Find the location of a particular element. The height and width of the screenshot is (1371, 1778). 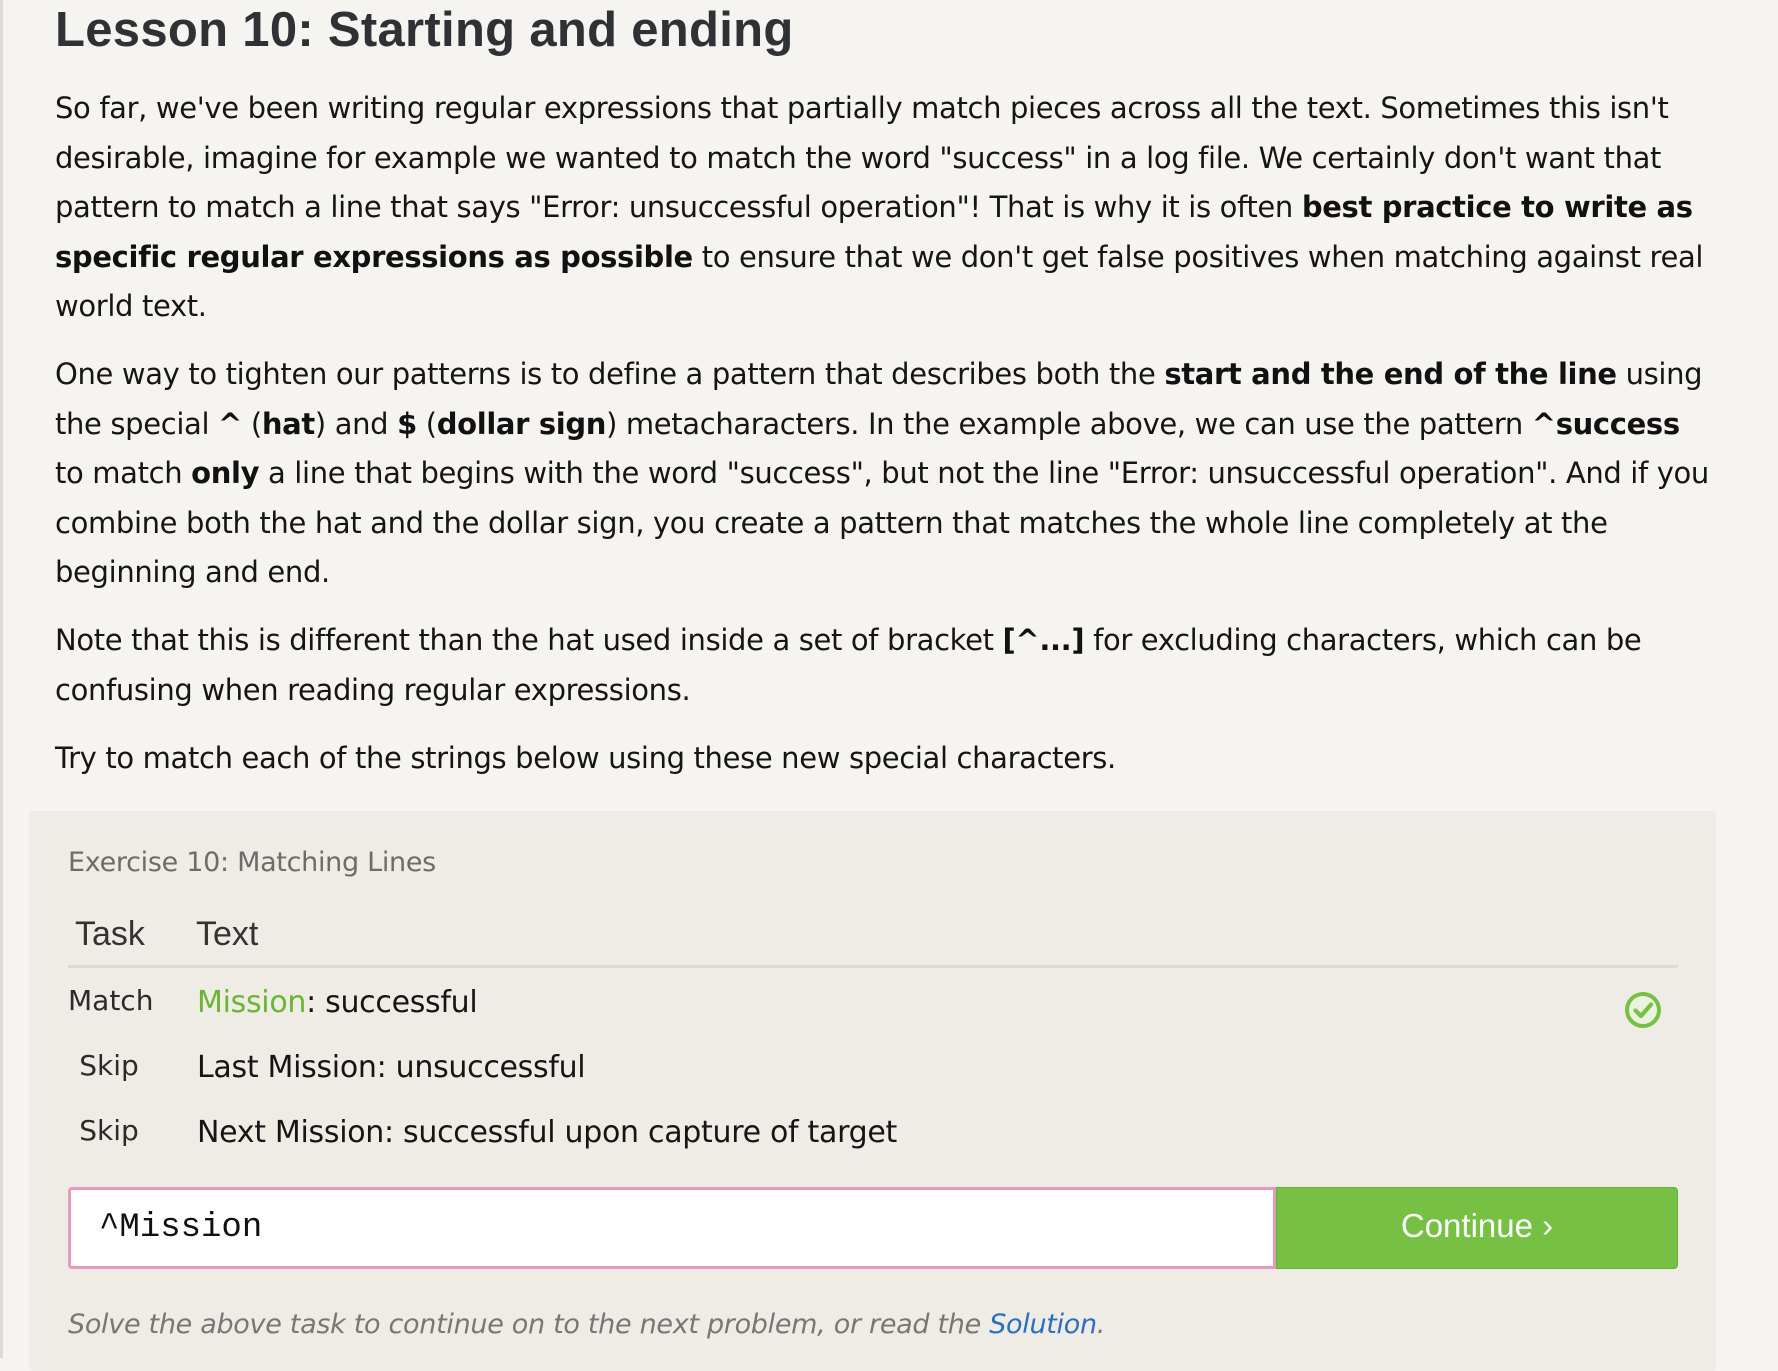

table-header: Task Text is located at coordinates (873, 937).